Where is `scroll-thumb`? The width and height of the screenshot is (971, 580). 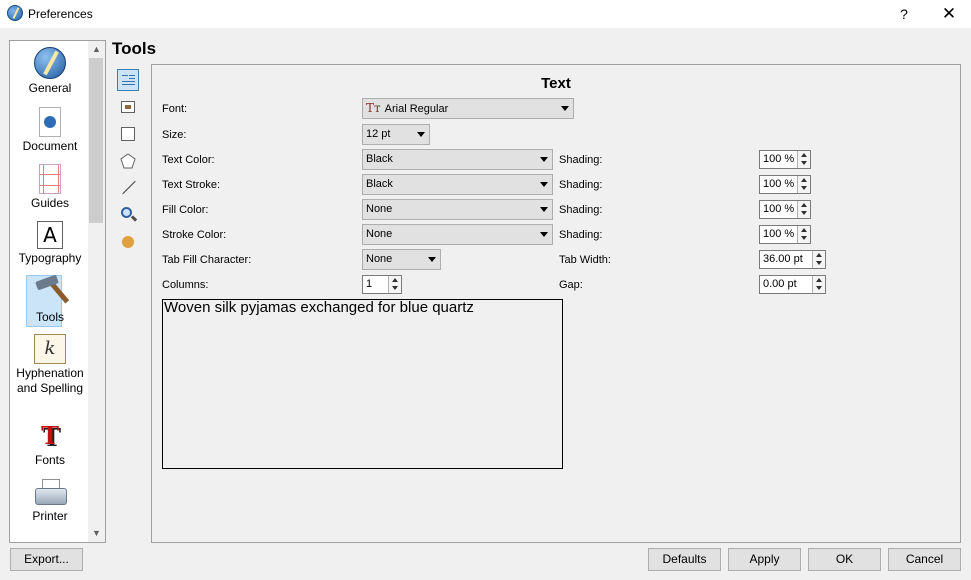
scroll-thumb is located at coordinates (96, 140).